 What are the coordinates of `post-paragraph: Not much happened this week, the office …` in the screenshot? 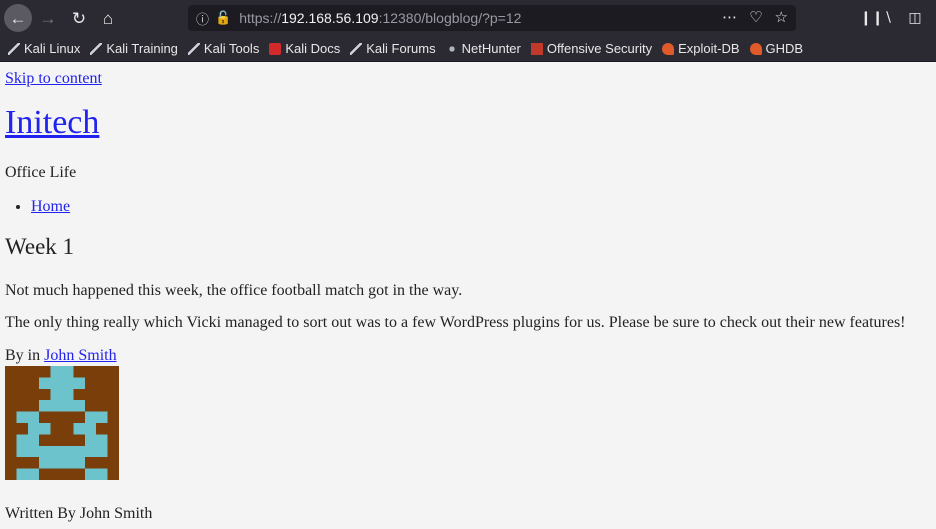 It's located at (234, 290).